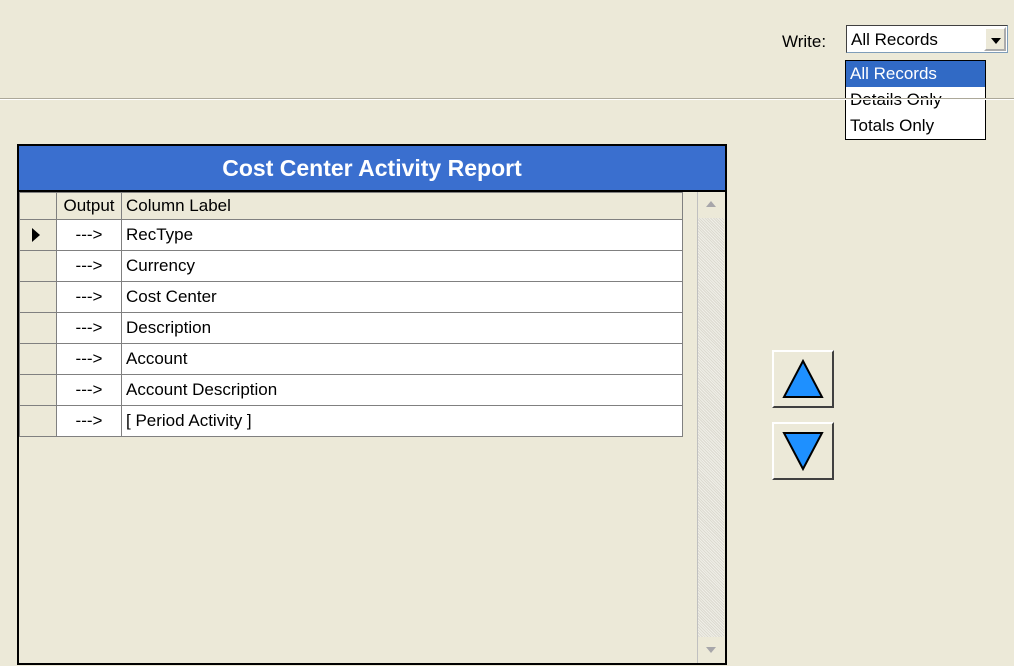 The width and height of the screenshot is (1014, 666). I want to click on chevron-down-icon, so click(996, 41).